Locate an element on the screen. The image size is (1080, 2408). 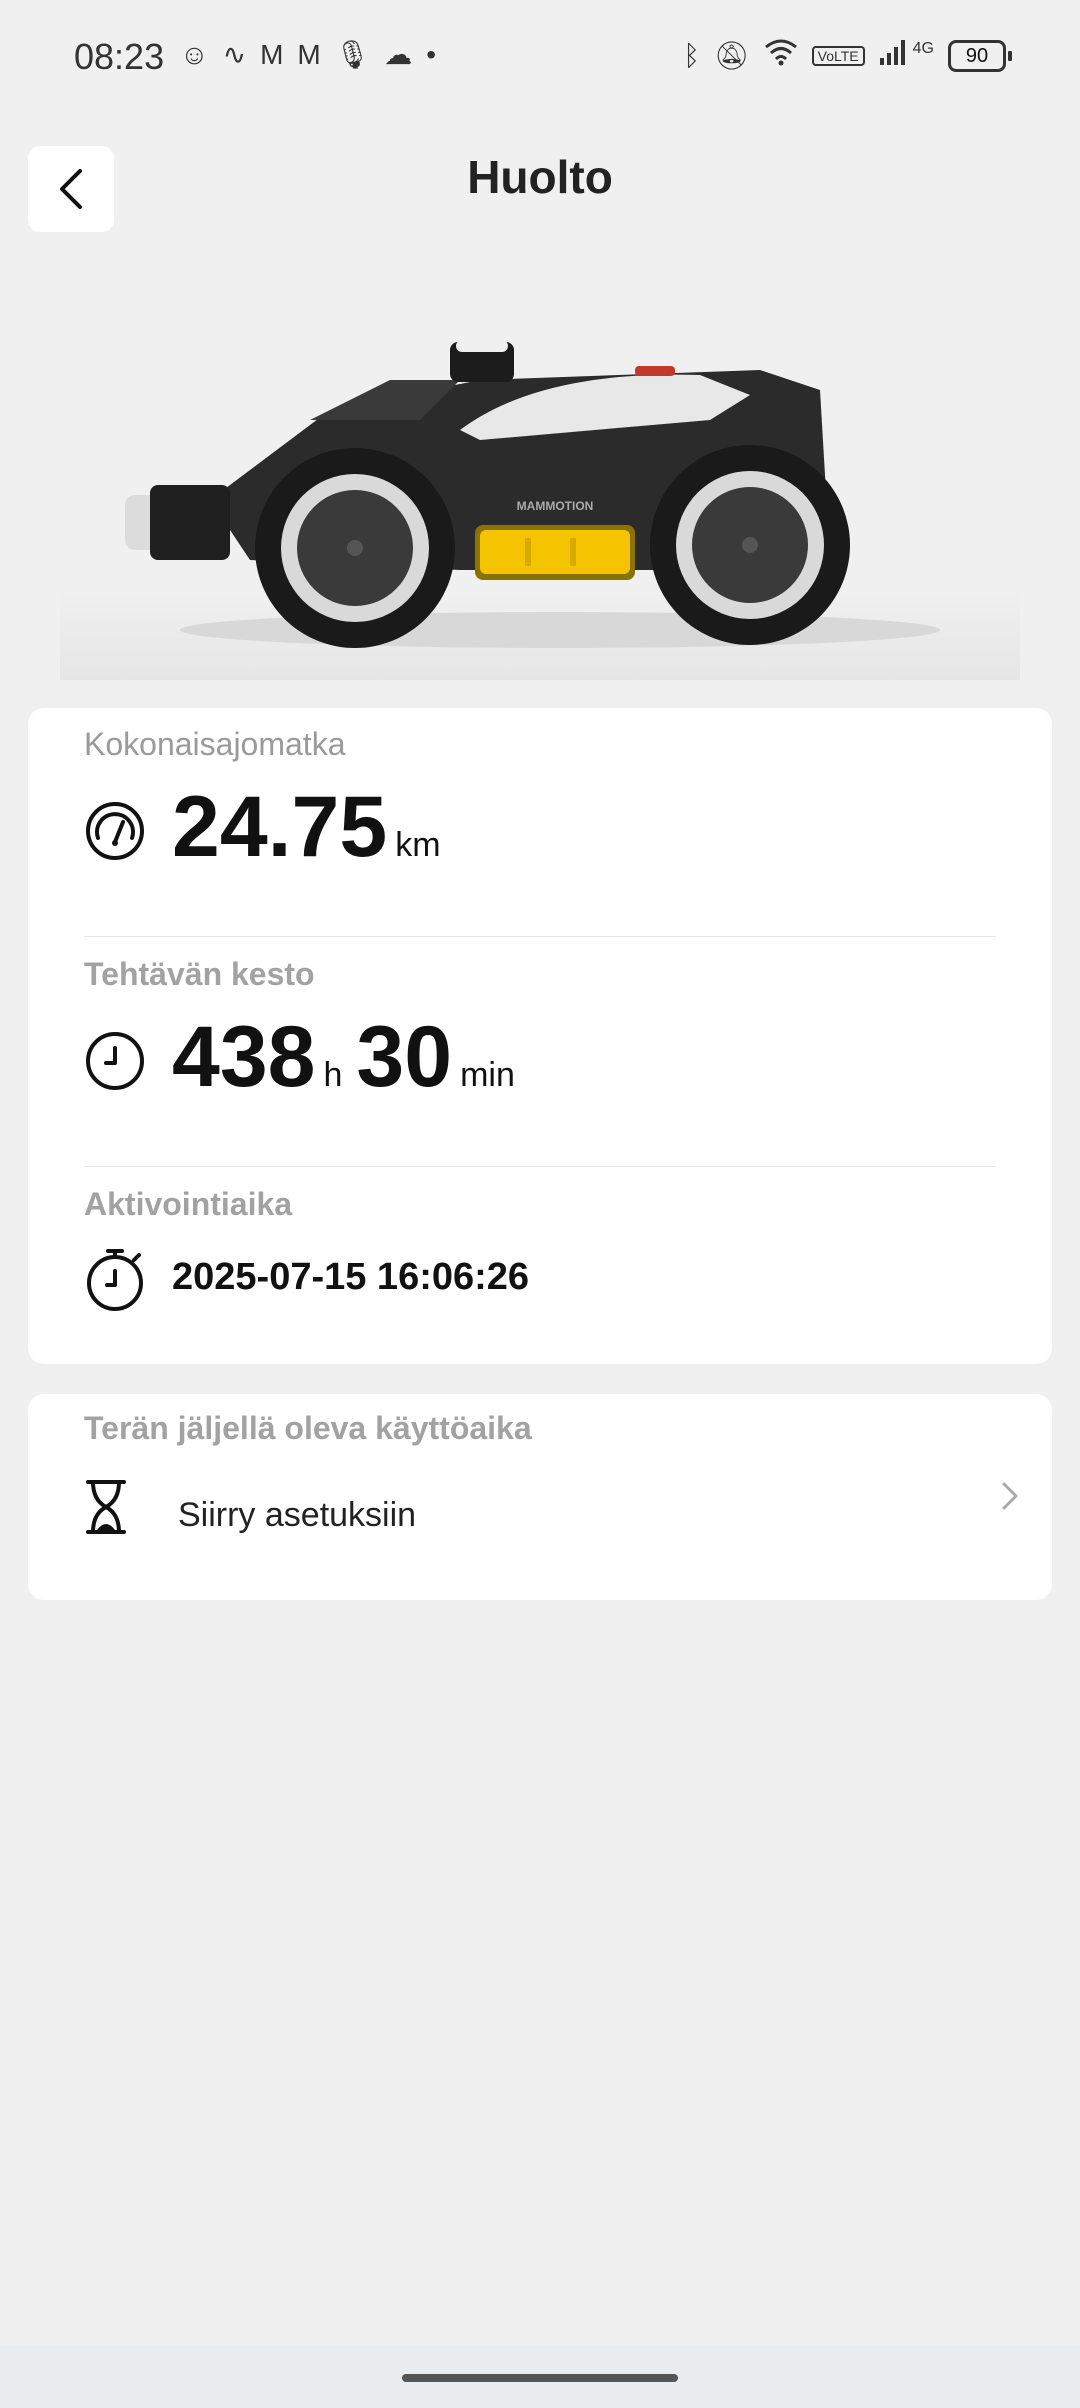
status-time: 08:23 is located at coordinates (119, 56).